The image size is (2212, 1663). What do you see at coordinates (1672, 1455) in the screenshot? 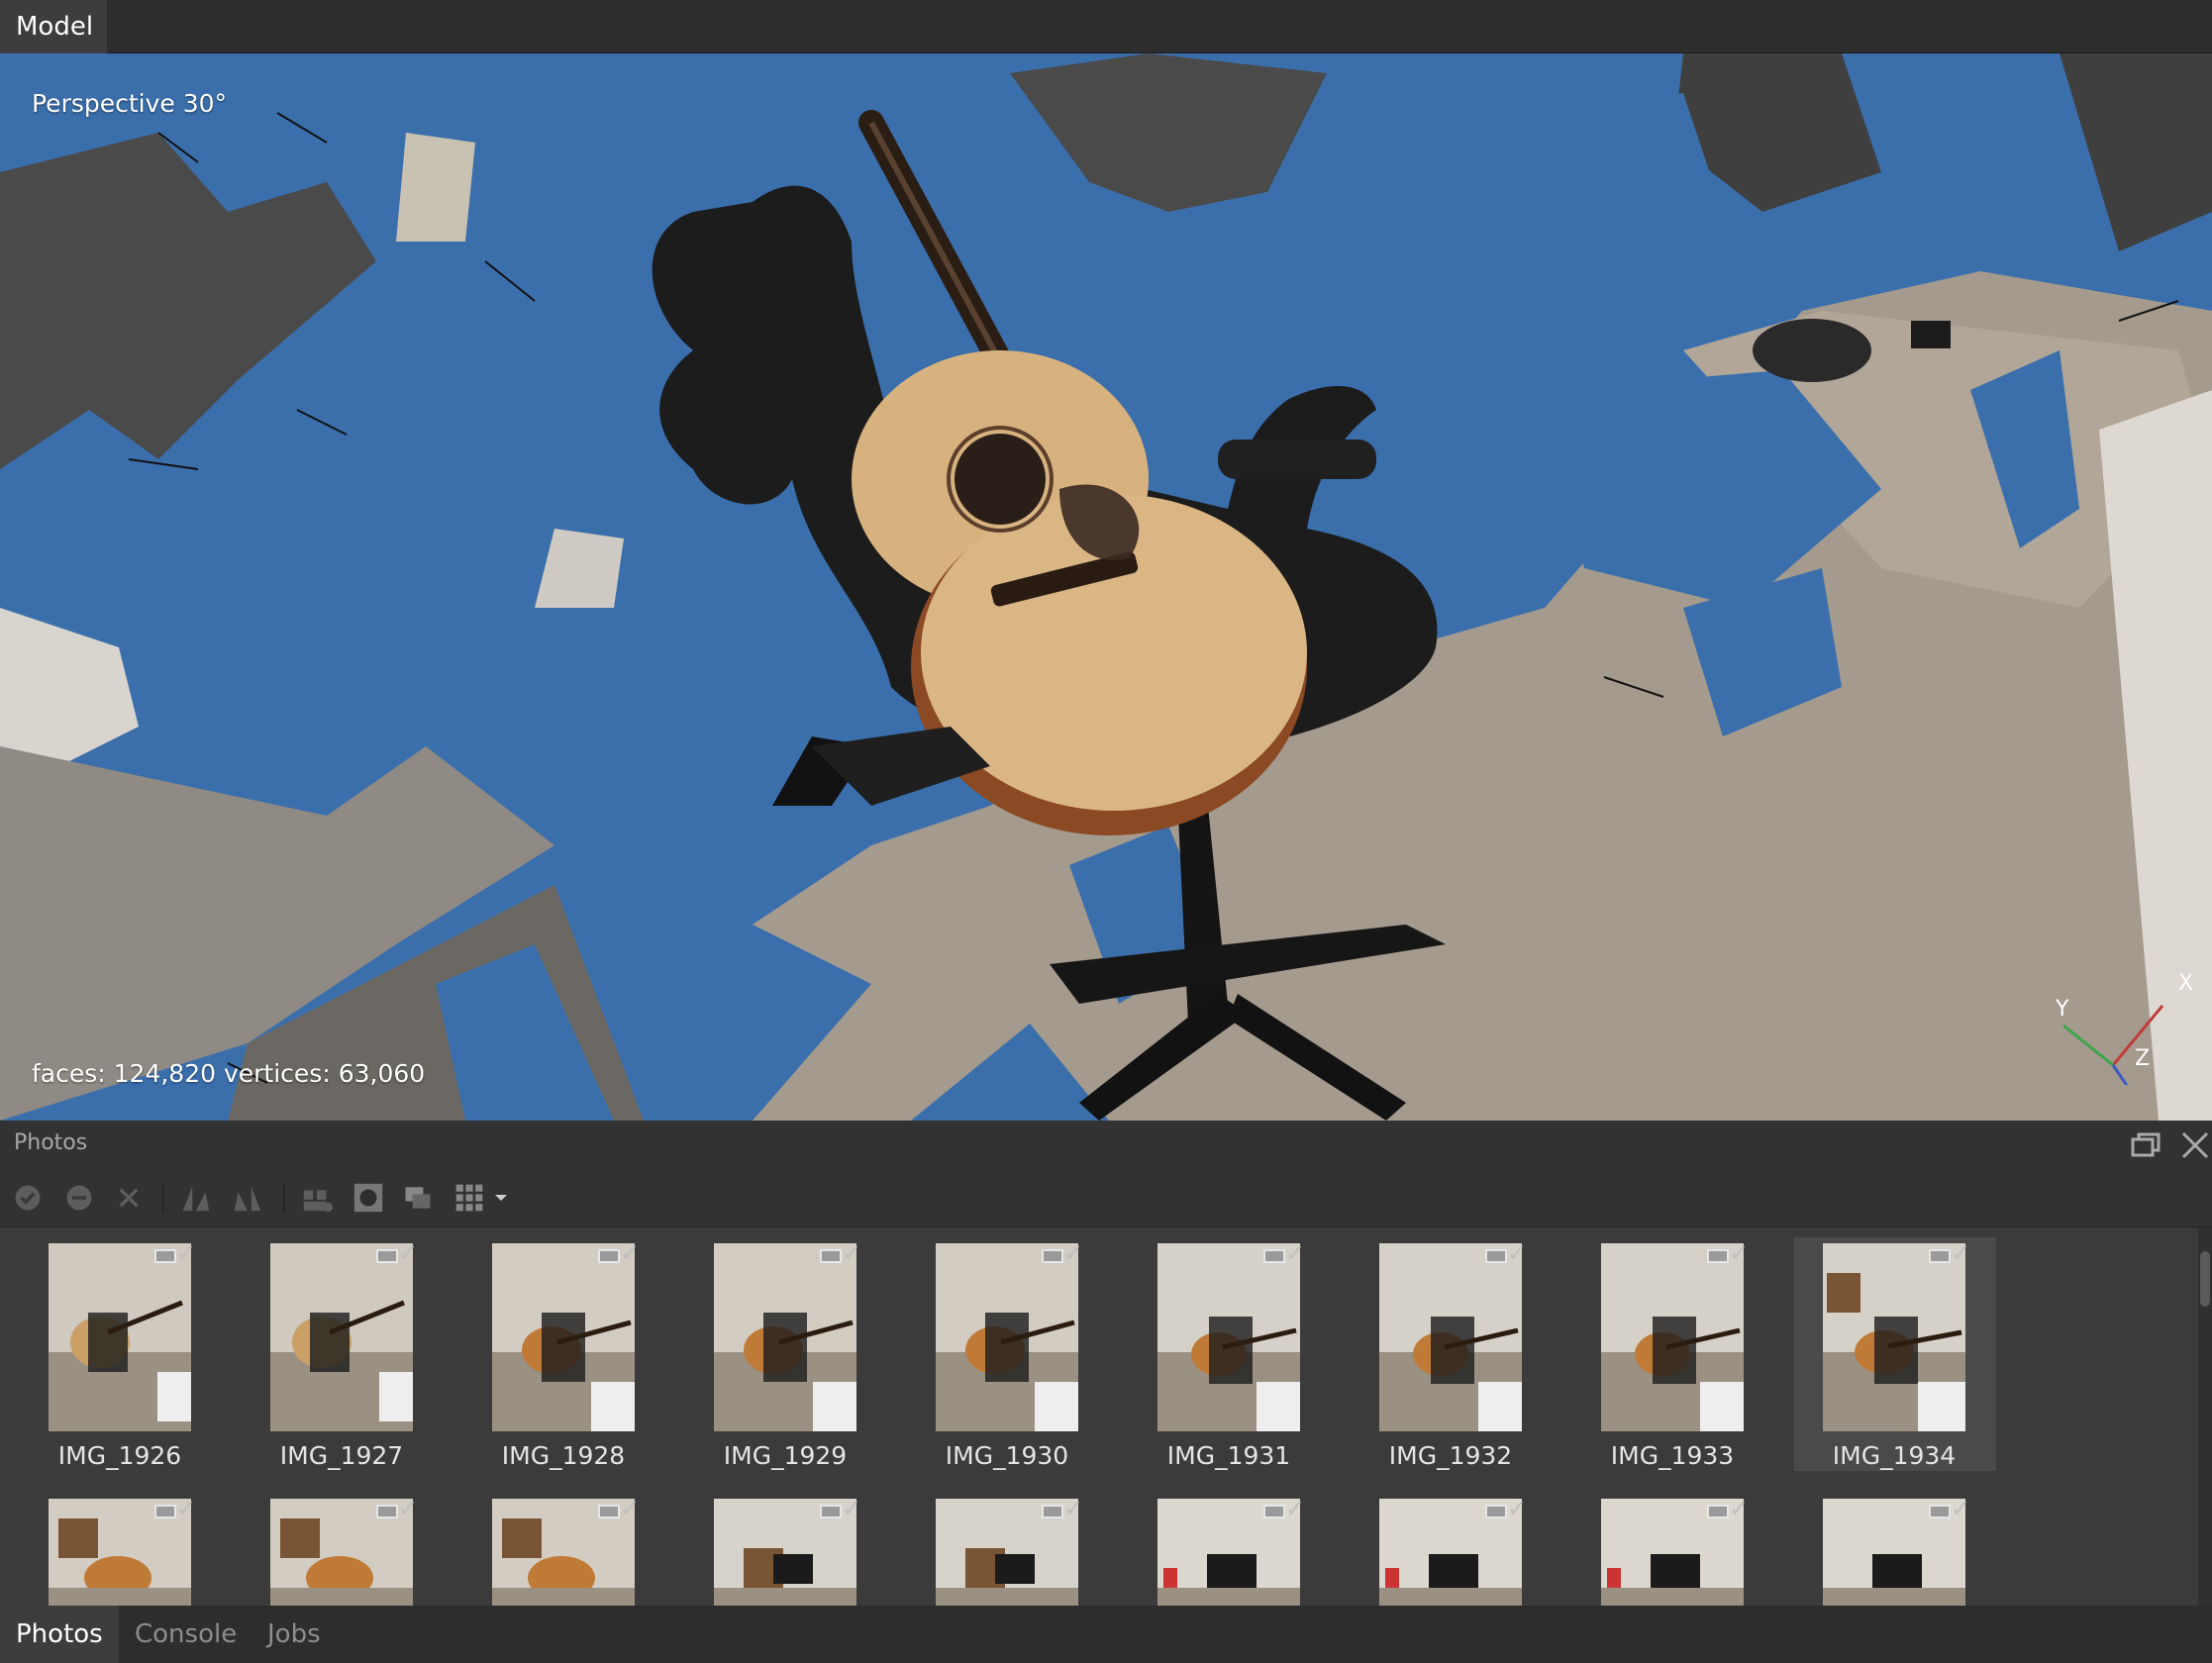
I see `photo-label: IMG_1933` at bounding box center [1672, 1455].